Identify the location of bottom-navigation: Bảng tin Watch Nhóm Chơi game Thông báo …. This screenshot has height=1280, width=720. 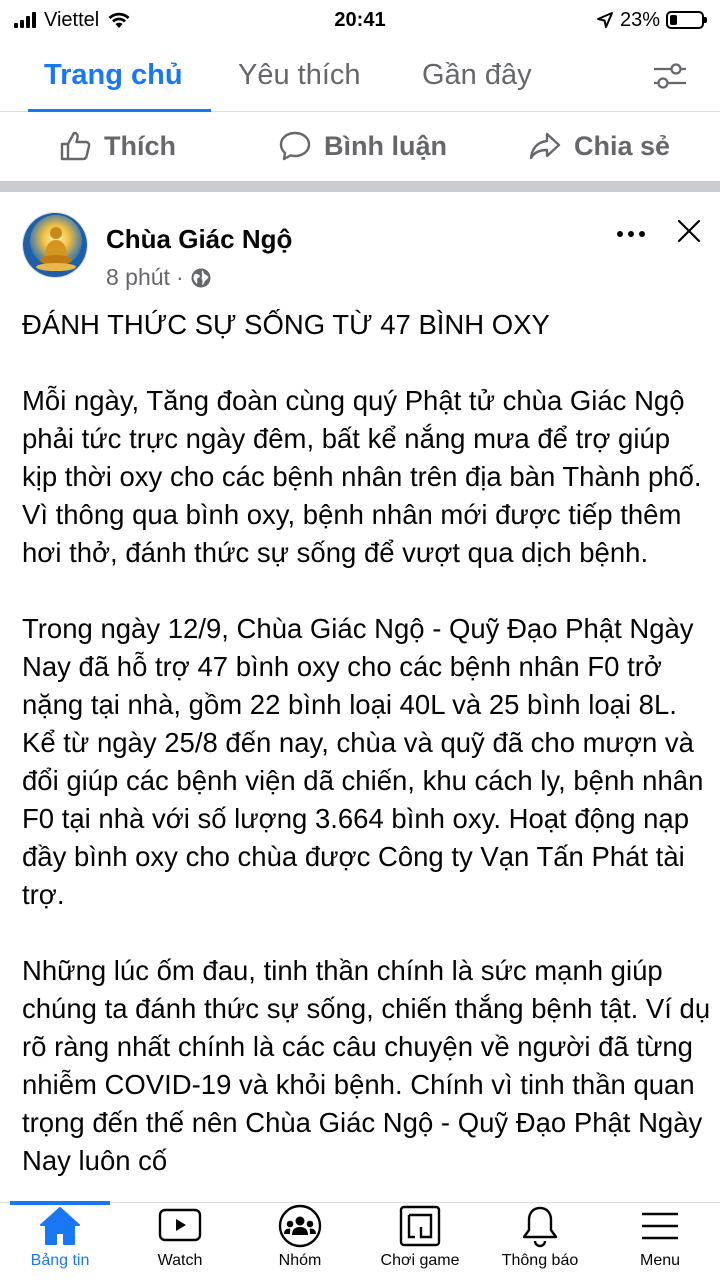
(360, 1240).